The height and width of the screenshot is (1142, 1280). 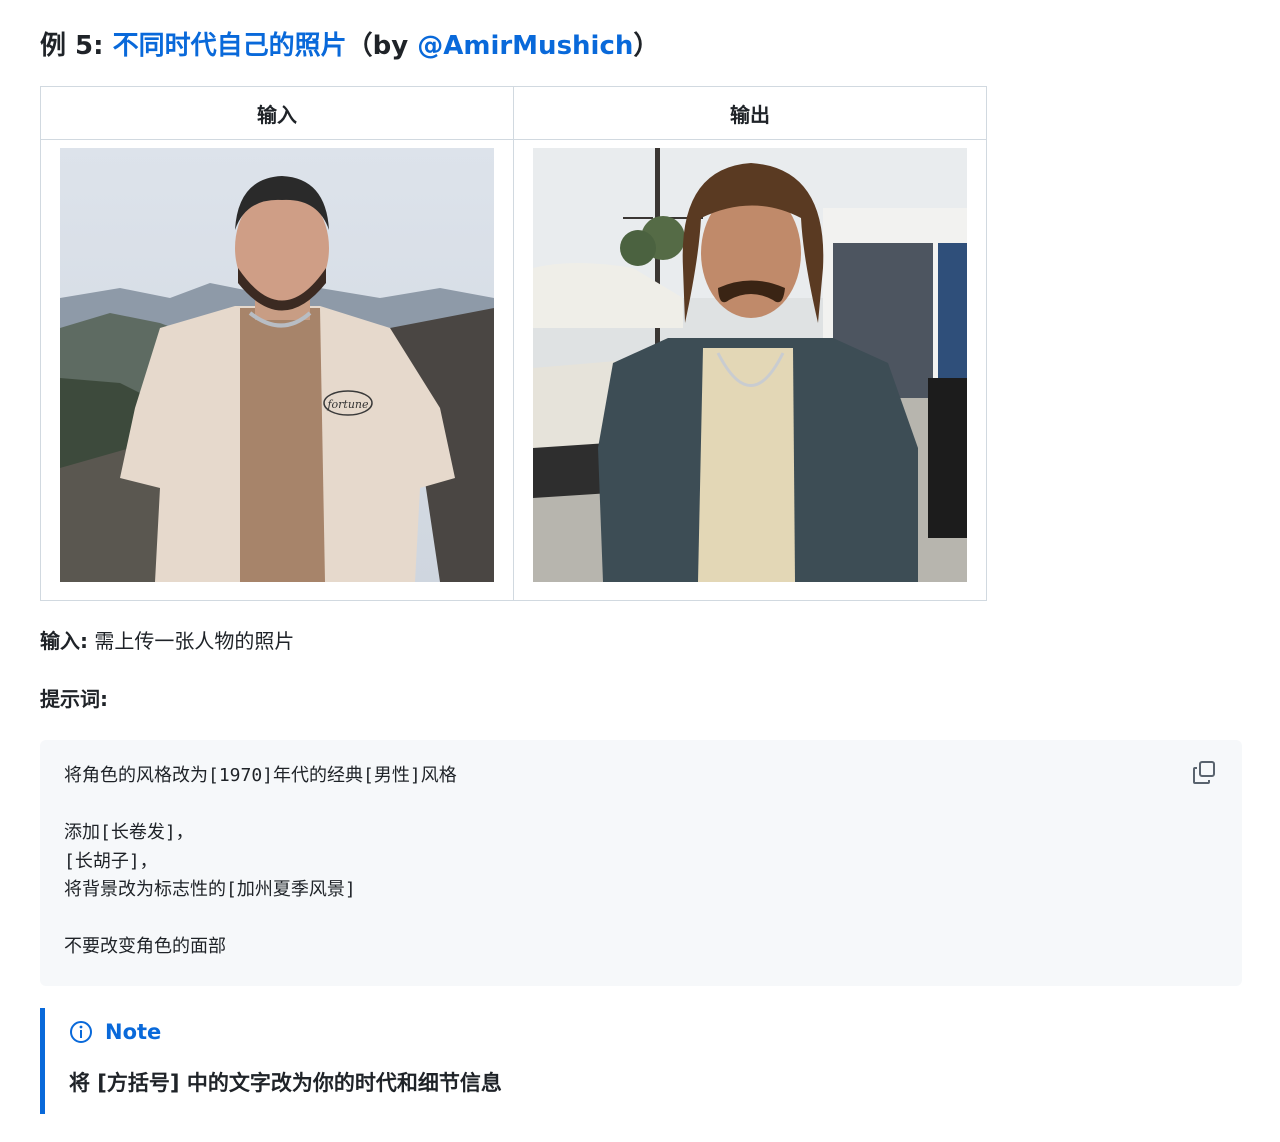 I want to click on author-link: @AmirMushich, so click(x=525, y=46).